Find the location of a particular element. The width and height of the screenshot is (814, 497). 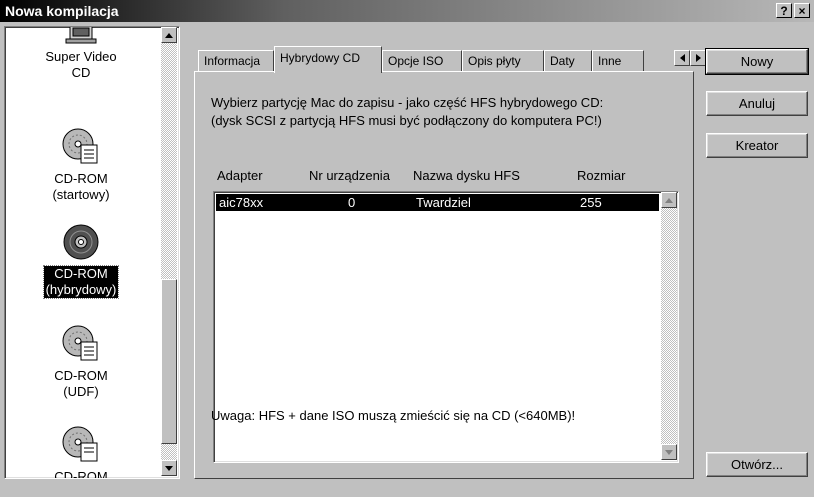

title-bar: Nowa kompilacja ? × is located at coordinates (407, 11).